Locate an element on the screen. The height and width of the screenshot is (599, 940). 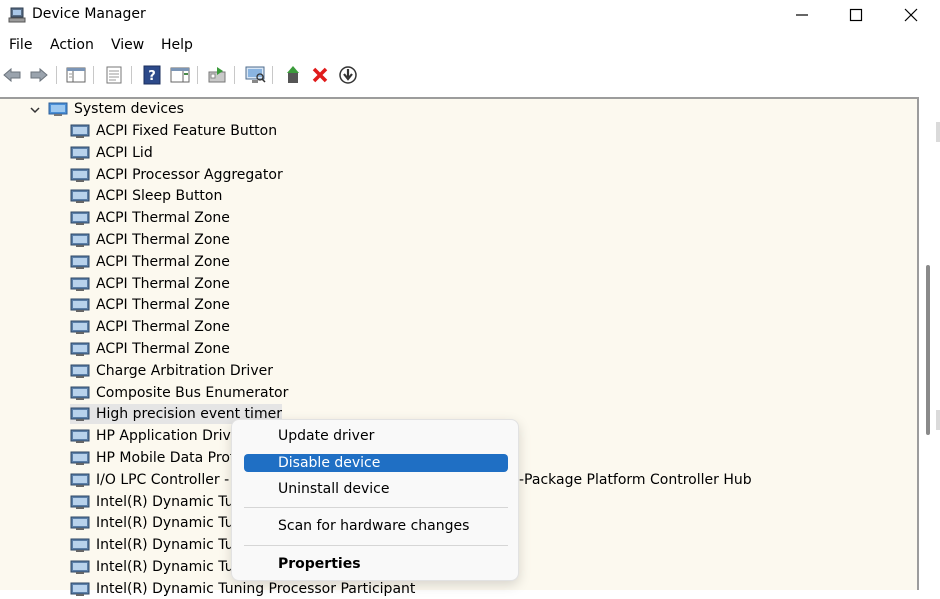
scan-hardware-button is located at coordinates (255, 75).